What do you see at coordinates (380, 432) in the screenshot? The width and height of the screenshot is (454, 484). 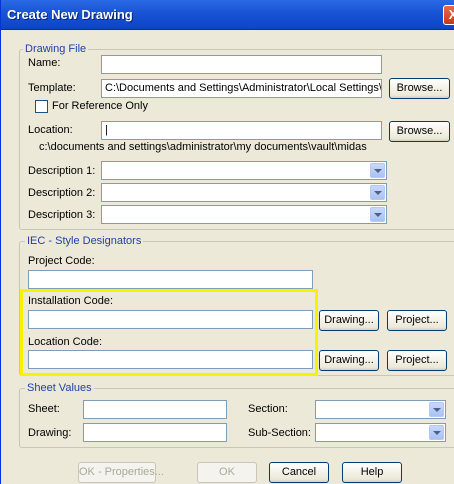 I see `subsection-select` at bounding box center [380, 432].